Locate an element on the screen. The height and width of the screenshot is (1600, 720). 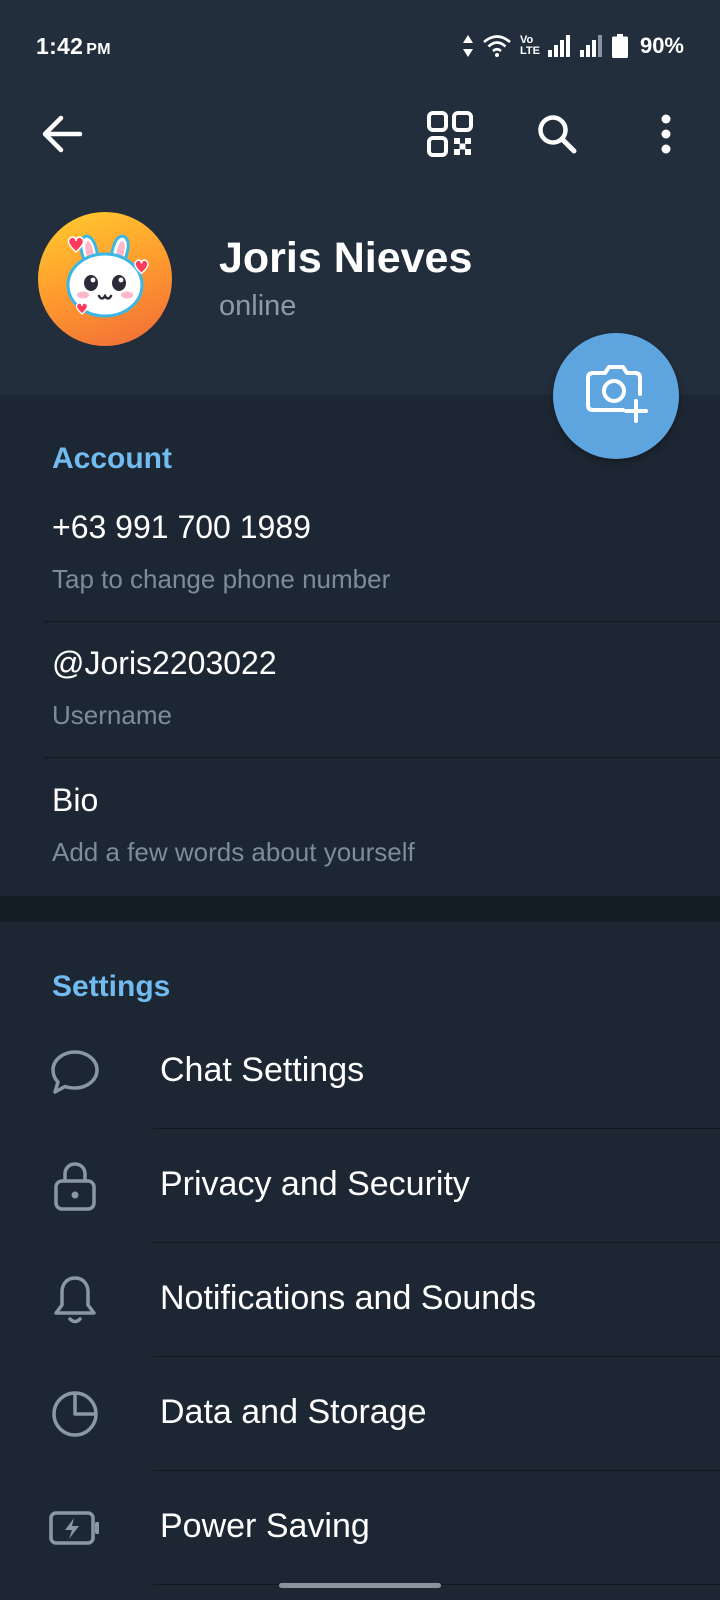
search-icon is located at coordinates (557, 136).